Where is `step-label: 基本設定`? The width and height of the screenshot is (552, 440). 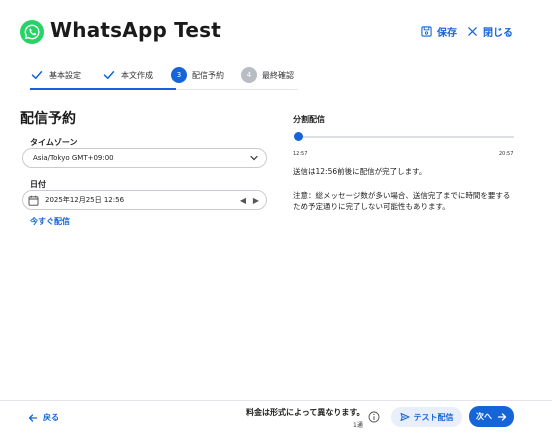
step-label: 基本設定 is located at coordinates (65, 75).